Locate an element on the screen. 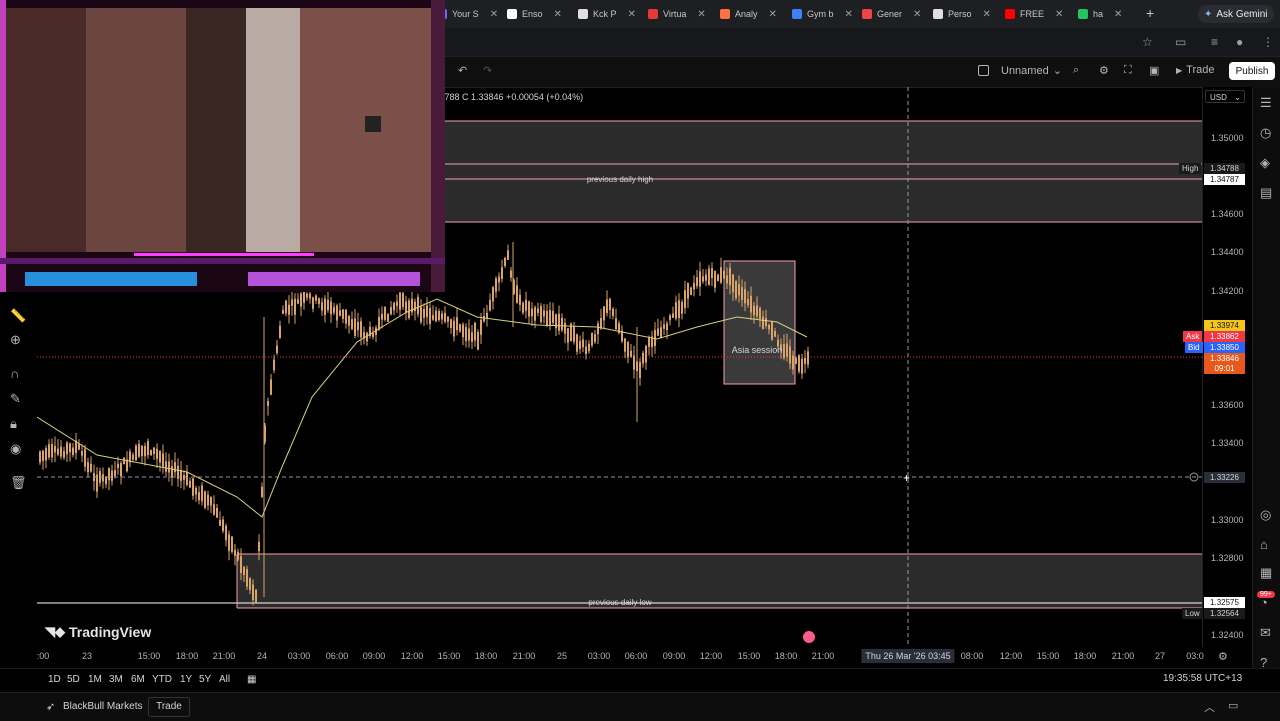  browser-tab: Gener ✕ is located at coordinates (891, 14).